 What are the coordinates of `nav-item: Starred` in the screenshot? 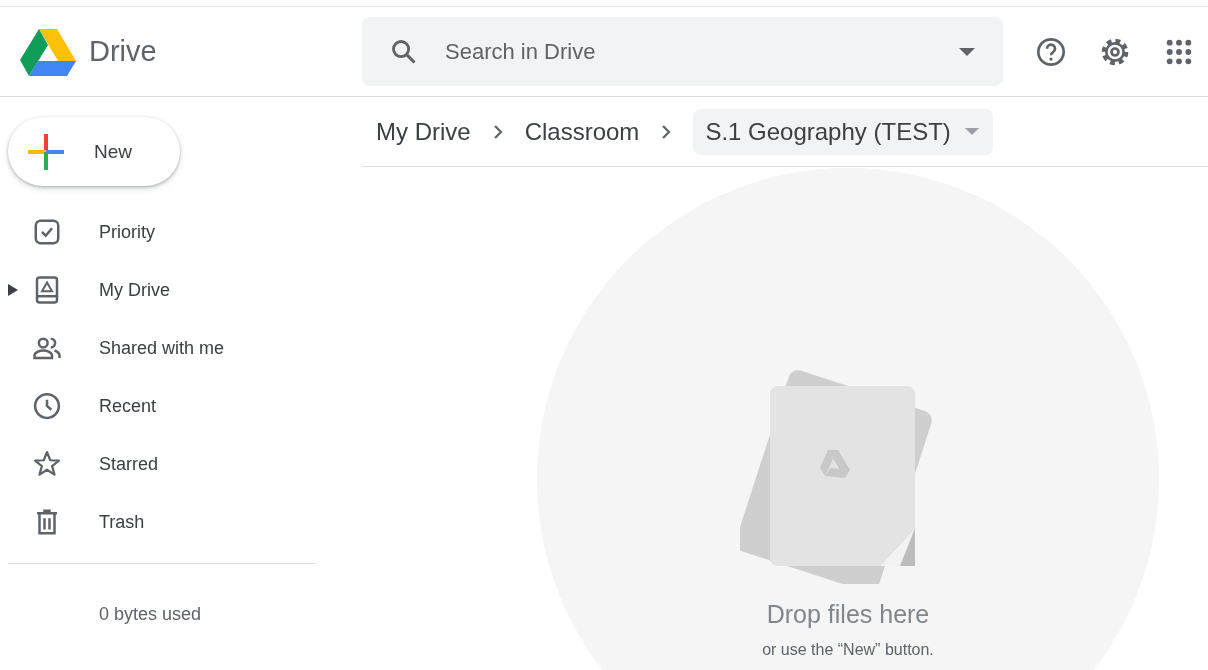 It's located at (157, 464).